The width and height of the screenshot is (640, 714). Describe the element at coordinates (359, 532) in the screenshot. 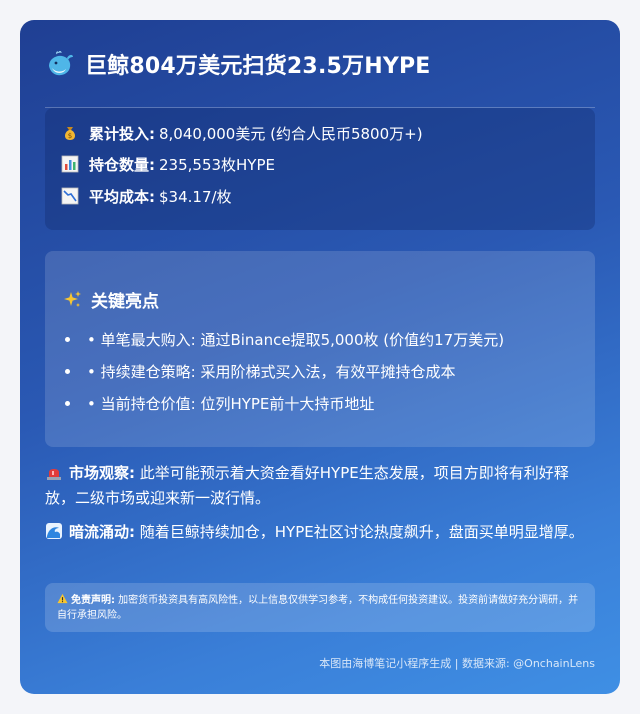

I see `undercurrent-text: 随着巨鲸持续加仓，HYPE社区讨论热度飙升，盘面买单明显增厚。` at that location.